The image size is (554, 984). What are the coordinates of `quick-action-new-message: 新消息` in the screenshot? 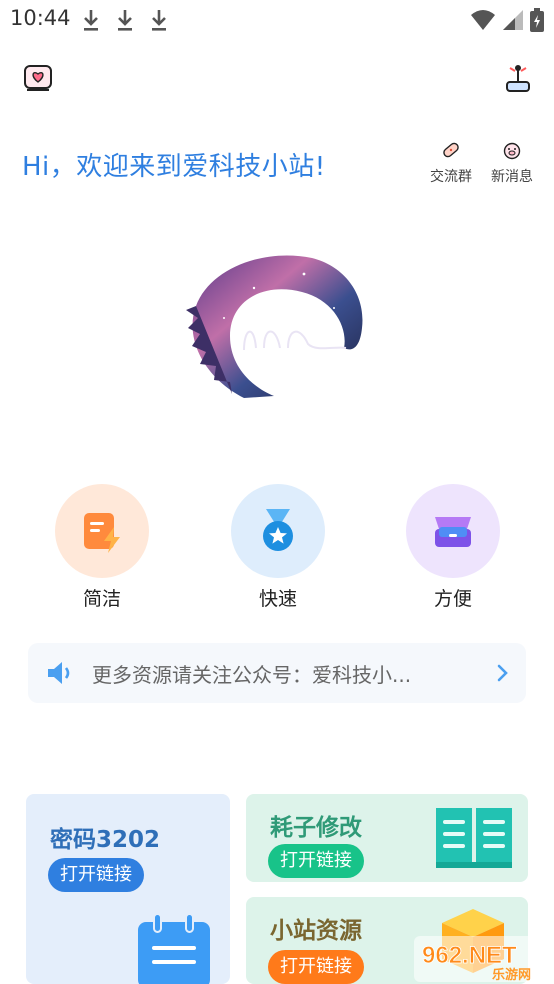 It's located at (512, 163).